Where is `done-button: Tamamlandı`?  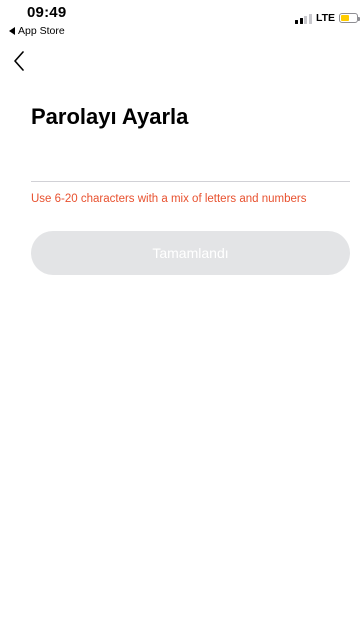
done-button: Tamamlandı is located at coordinates (190, 253).